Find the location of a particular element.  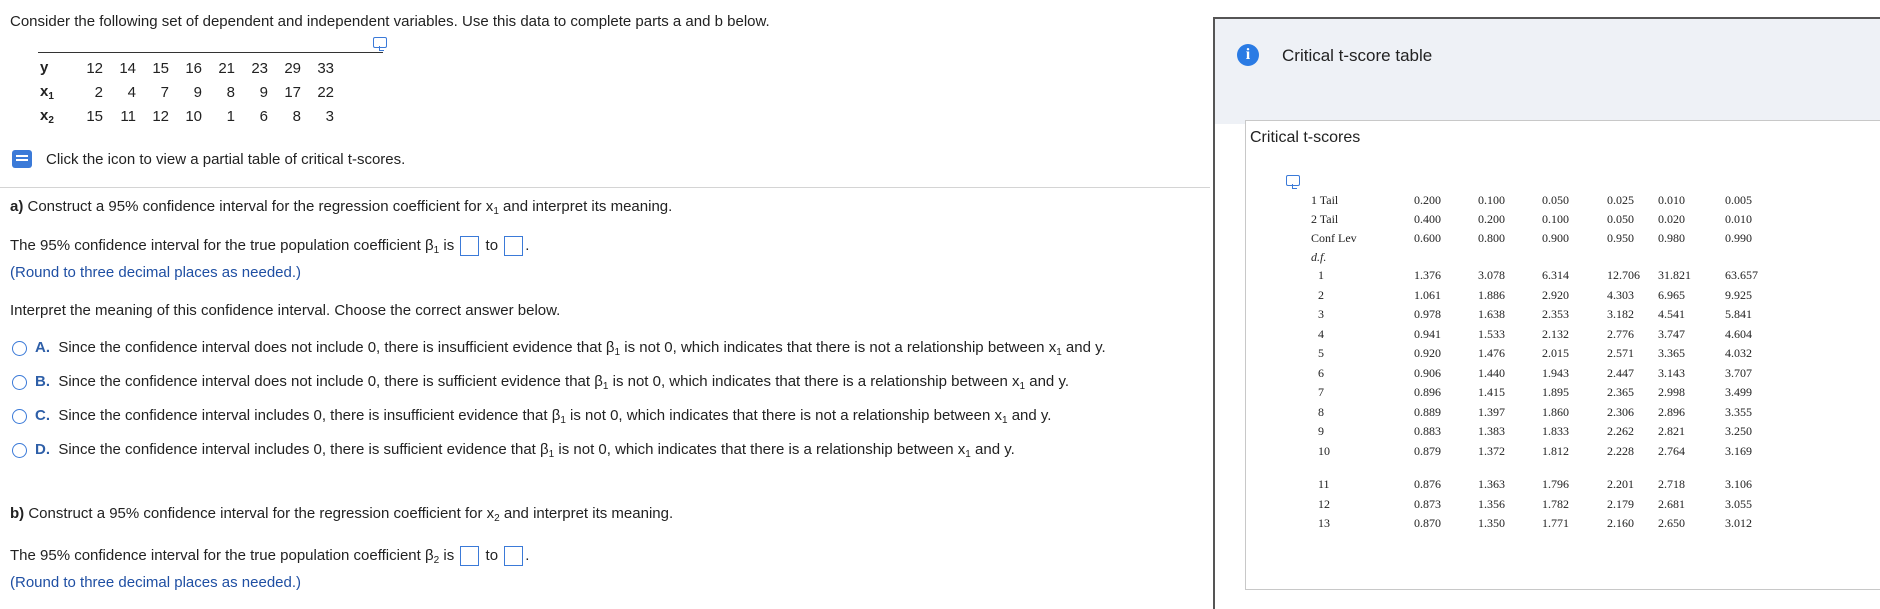

t-cell: 0.200 is located at coordinates (1427, 200).